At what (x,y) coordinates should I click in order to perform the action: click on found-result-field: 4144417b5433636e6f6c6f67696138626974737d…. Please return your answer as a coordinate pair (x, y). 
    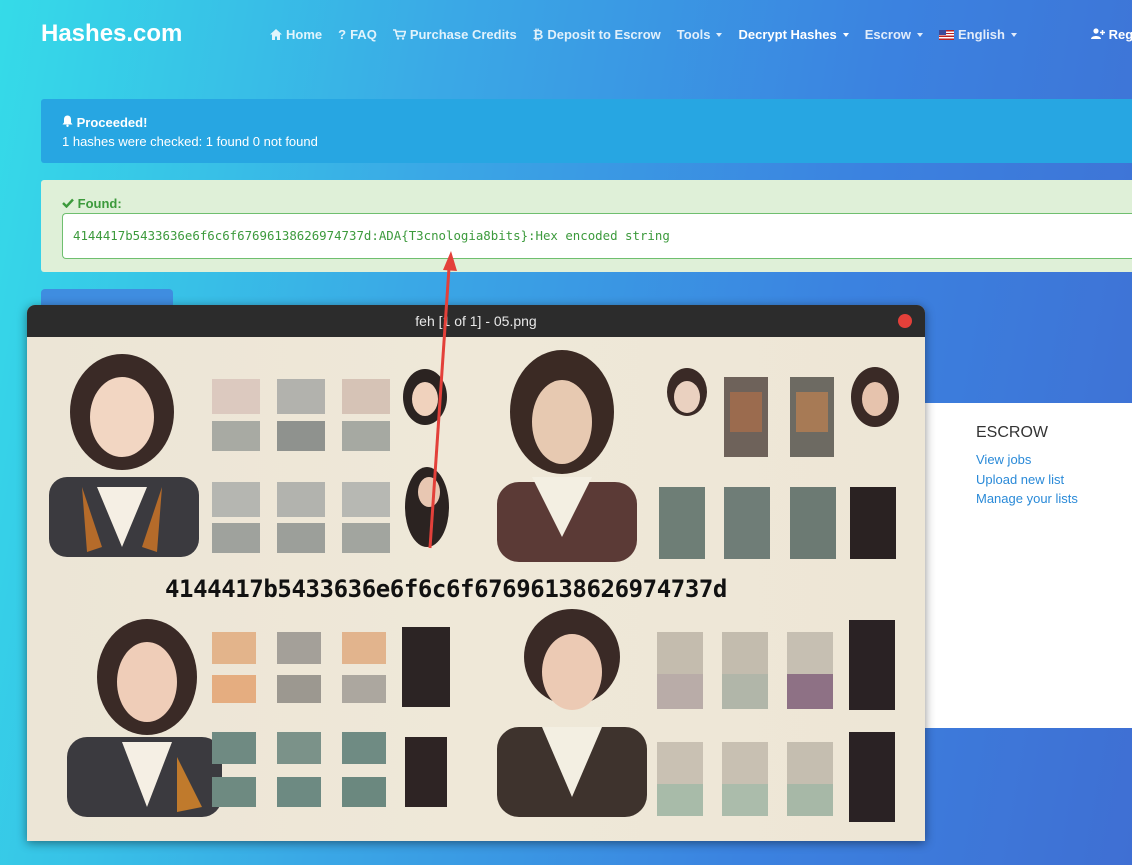
    Looking at the image, I should click on (597, 236).